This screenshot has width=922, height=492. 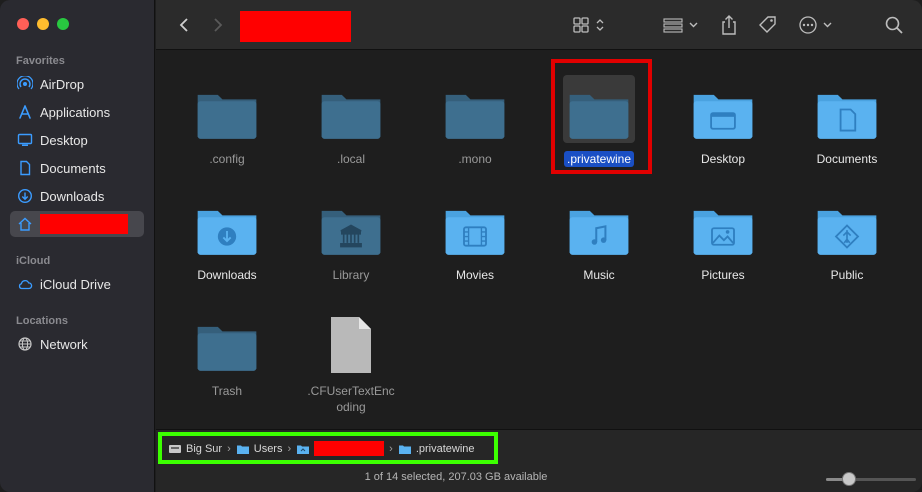 What do you see at coordinates (351, 275) in the screenshot?
I see `file-name: Library` at bounding box center [351, 275].